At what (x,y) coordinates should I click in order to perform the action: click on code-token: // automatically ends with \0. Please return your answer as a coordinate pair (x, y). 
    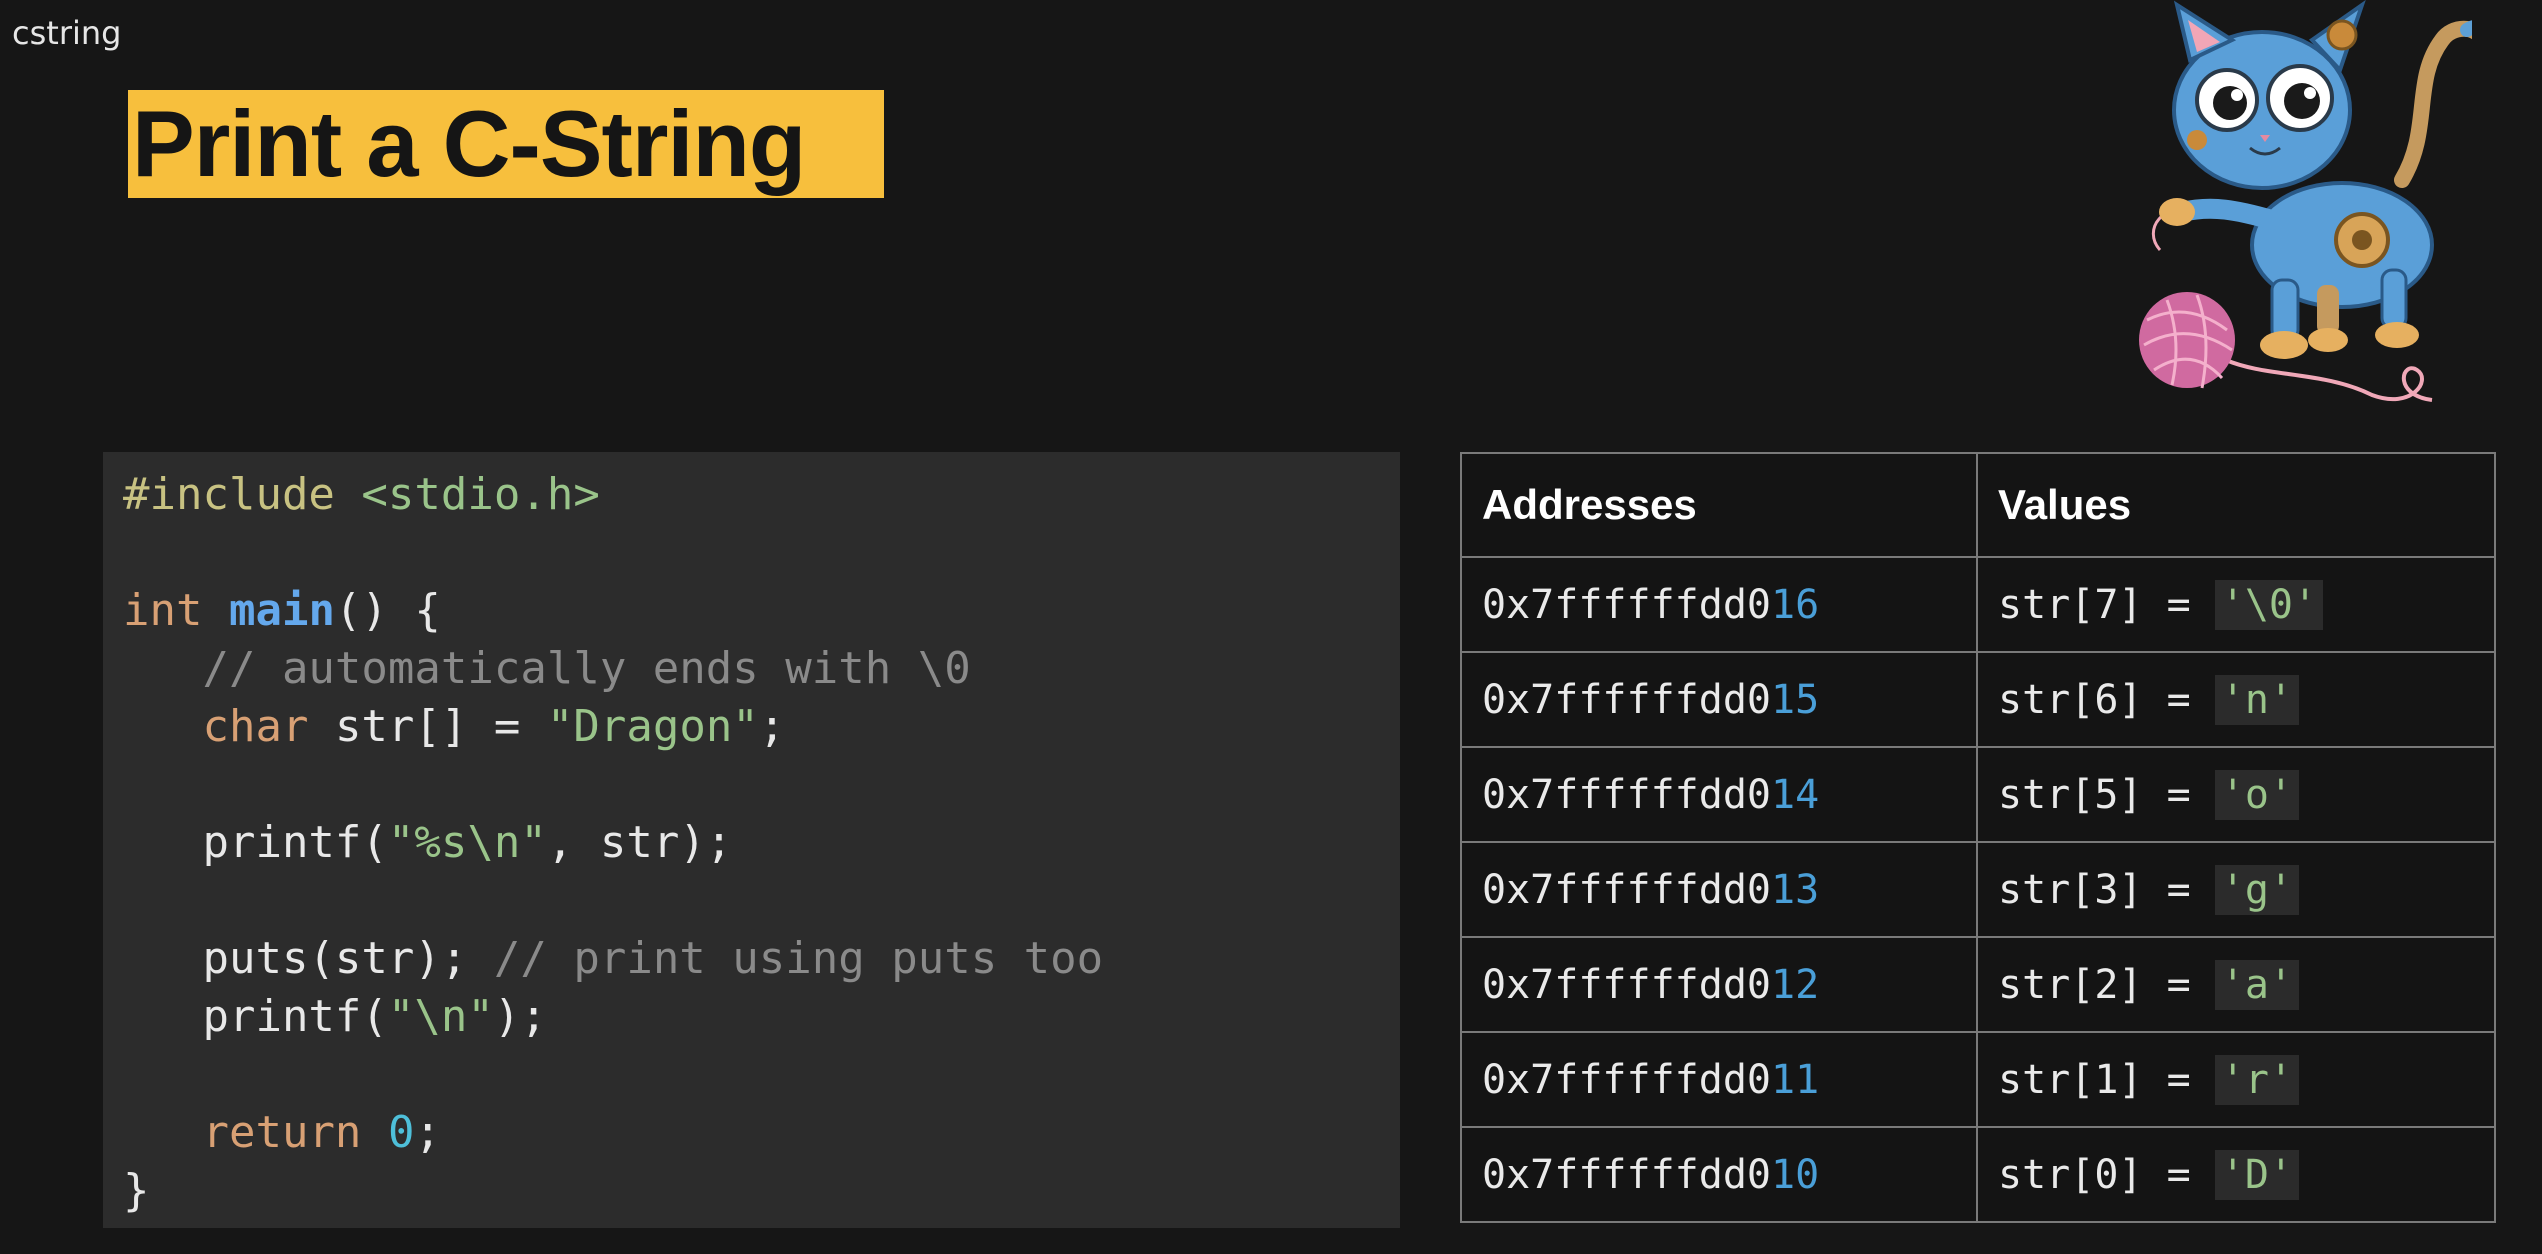
    Looking at the image, I should click on (547, 668).